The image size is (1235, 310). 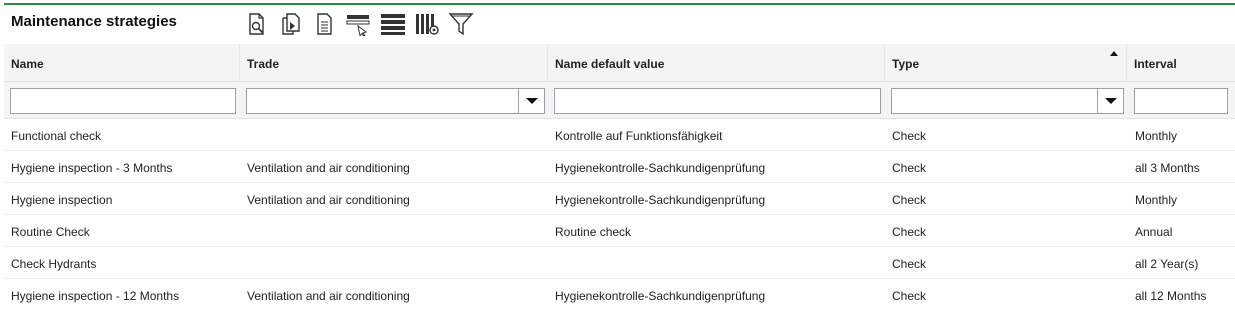 What do you see at coordinates (994, 101) in the screenshot?
I see `filter-type-value` at bounding box center [994, 101].